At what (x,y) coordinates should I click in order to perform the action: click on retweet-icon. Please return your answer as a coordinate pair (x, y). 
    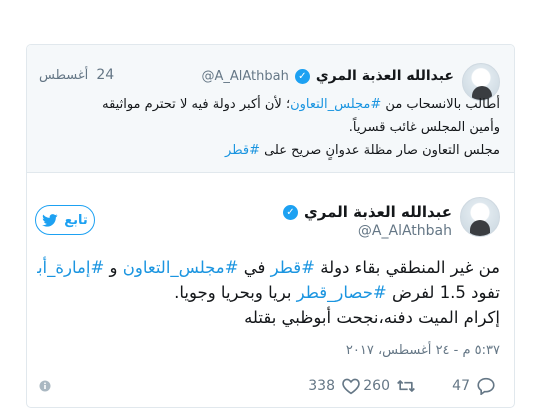
    Looking at the image, I should click on (406, 386).